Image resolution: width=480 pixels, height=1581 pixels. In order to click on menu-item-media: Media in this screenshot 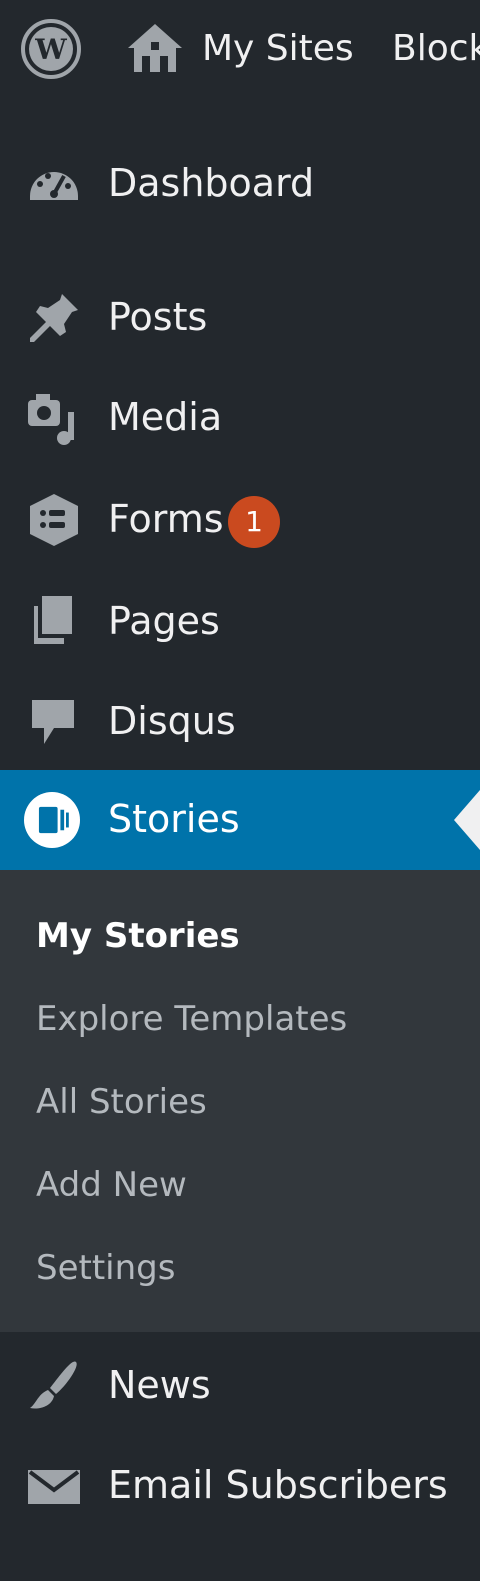, I will do `click(240, 418)`.